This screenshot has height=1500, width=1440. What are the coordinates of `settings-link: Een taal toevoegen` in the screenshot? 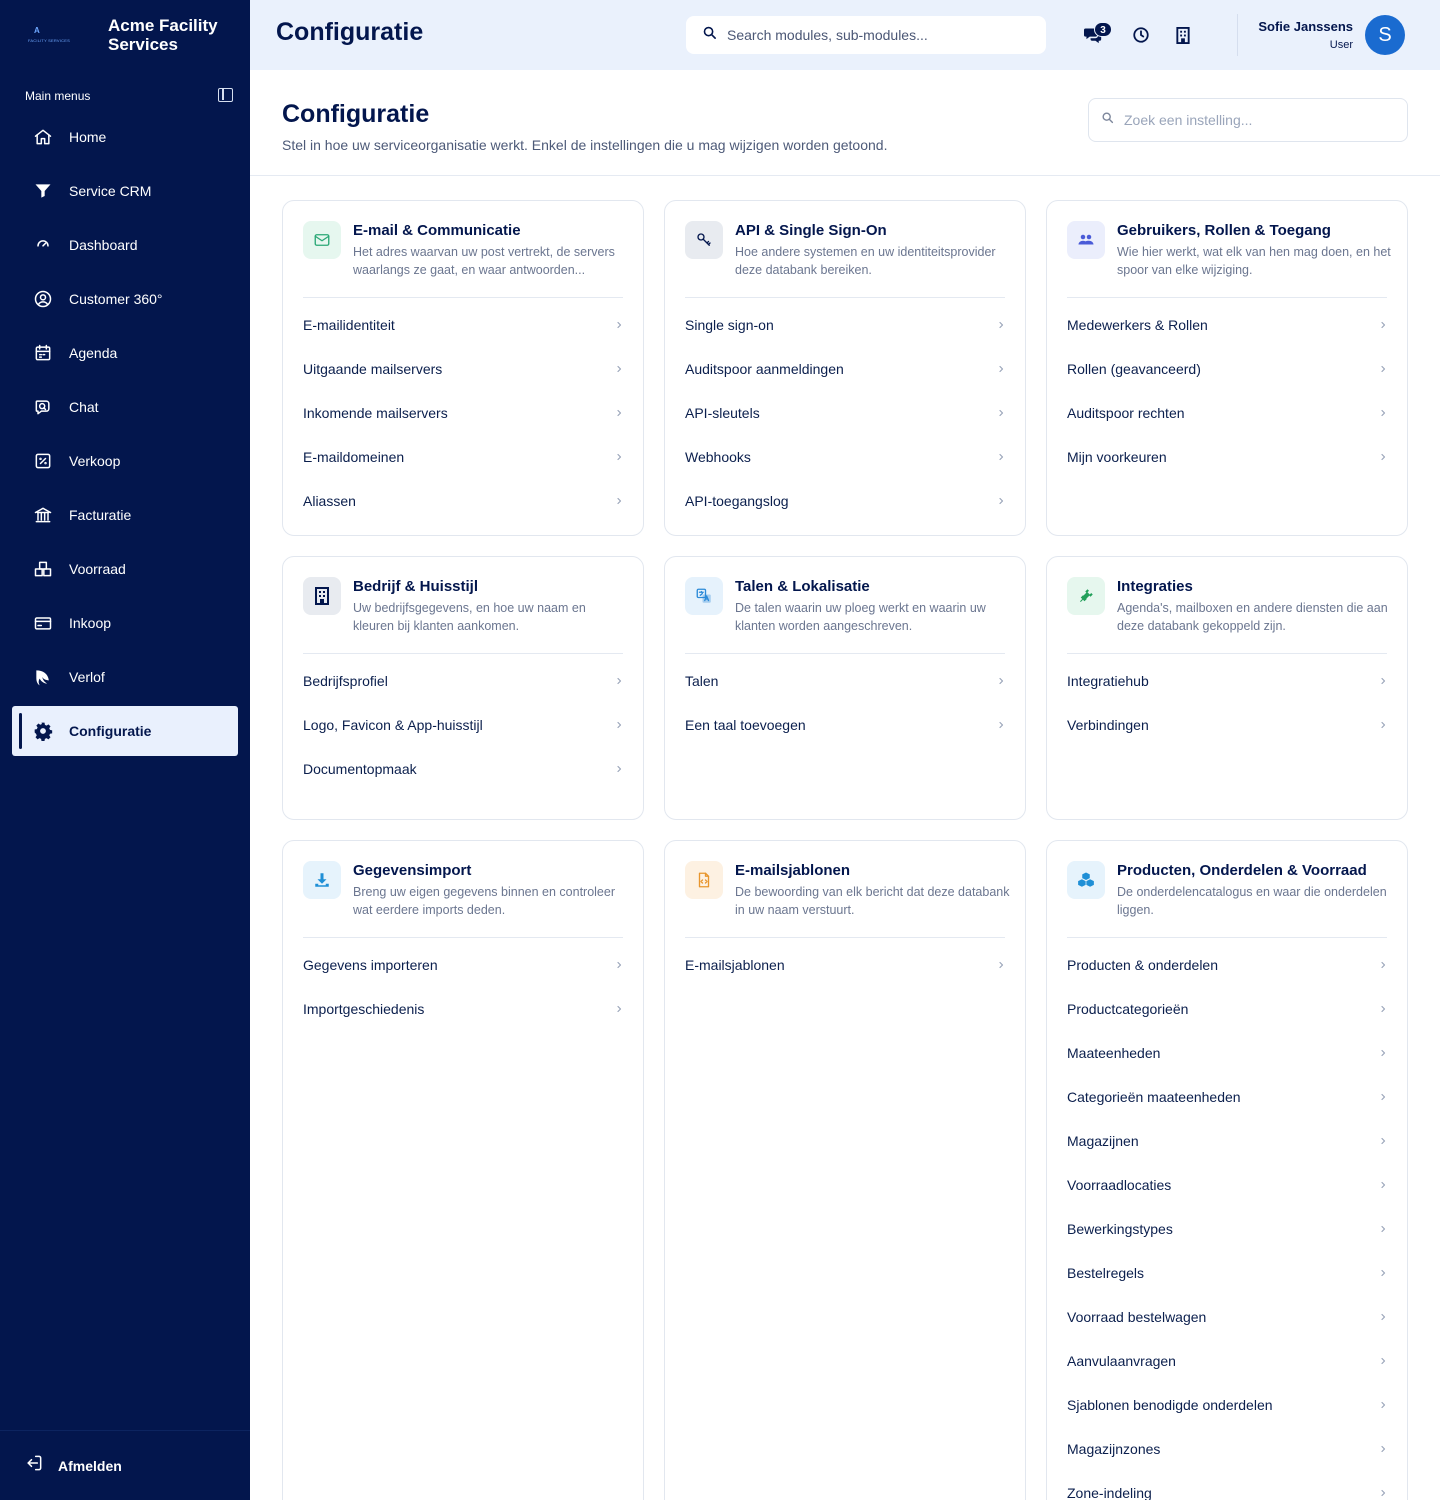 It's located at (845, 725).